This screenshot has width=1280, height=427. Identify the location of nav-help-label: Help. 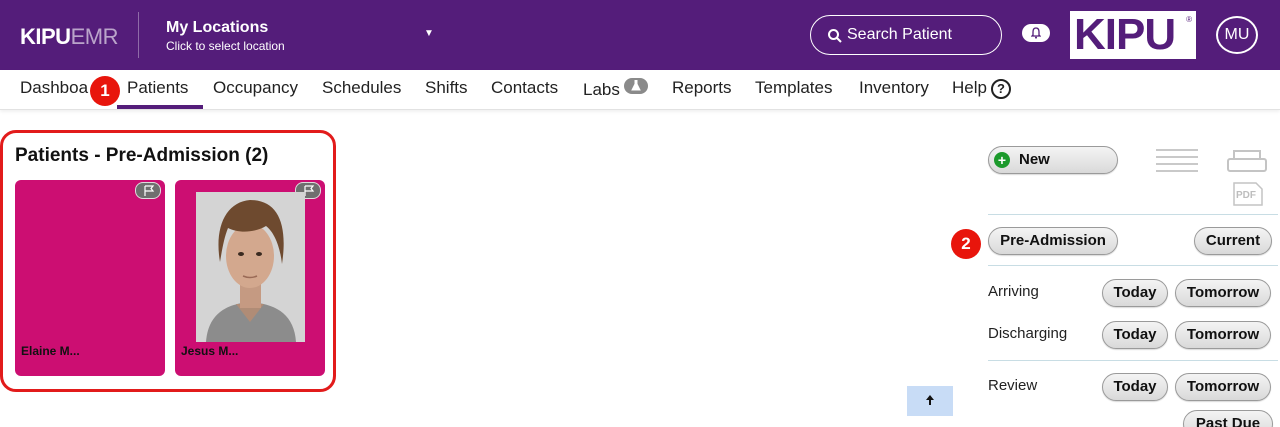
(969, 87).